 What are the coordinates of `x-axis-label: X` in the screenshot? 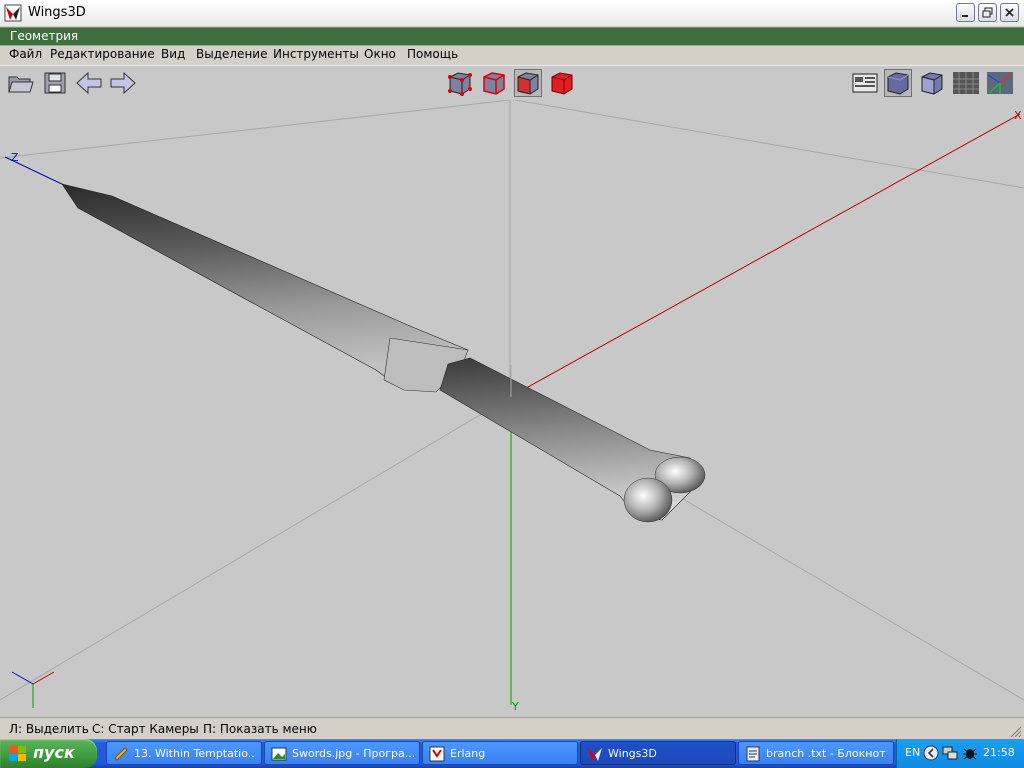 It's located at (1018, 115).